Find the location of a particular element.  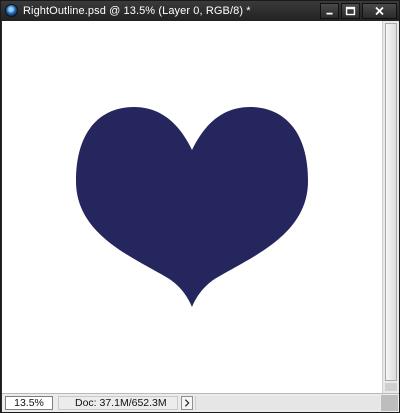

status-bar: 13.5% Doc: 37.1M/652.3M is located at coordinates (200, 402).